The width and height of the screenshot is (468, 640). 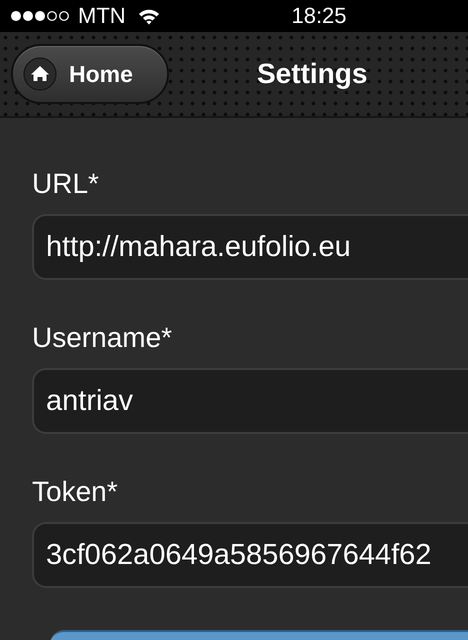 What do you see at coordinates (149, 16) in the screenshot?
I see `wifi-icon` at bounding box center [149, 16].